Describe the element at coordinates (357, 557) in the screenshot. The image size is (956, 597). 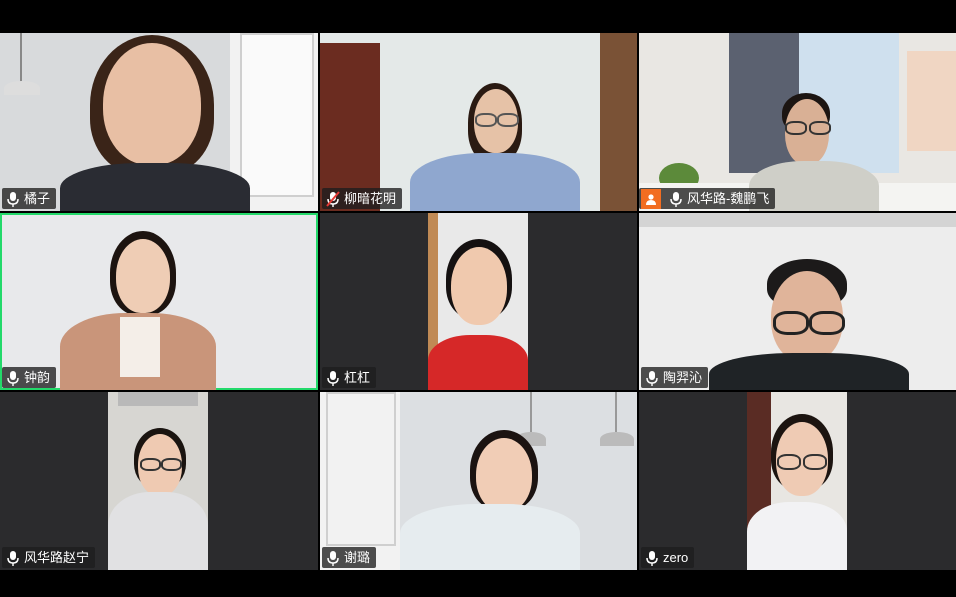
I see `participant-name: 谢璐` at that location.